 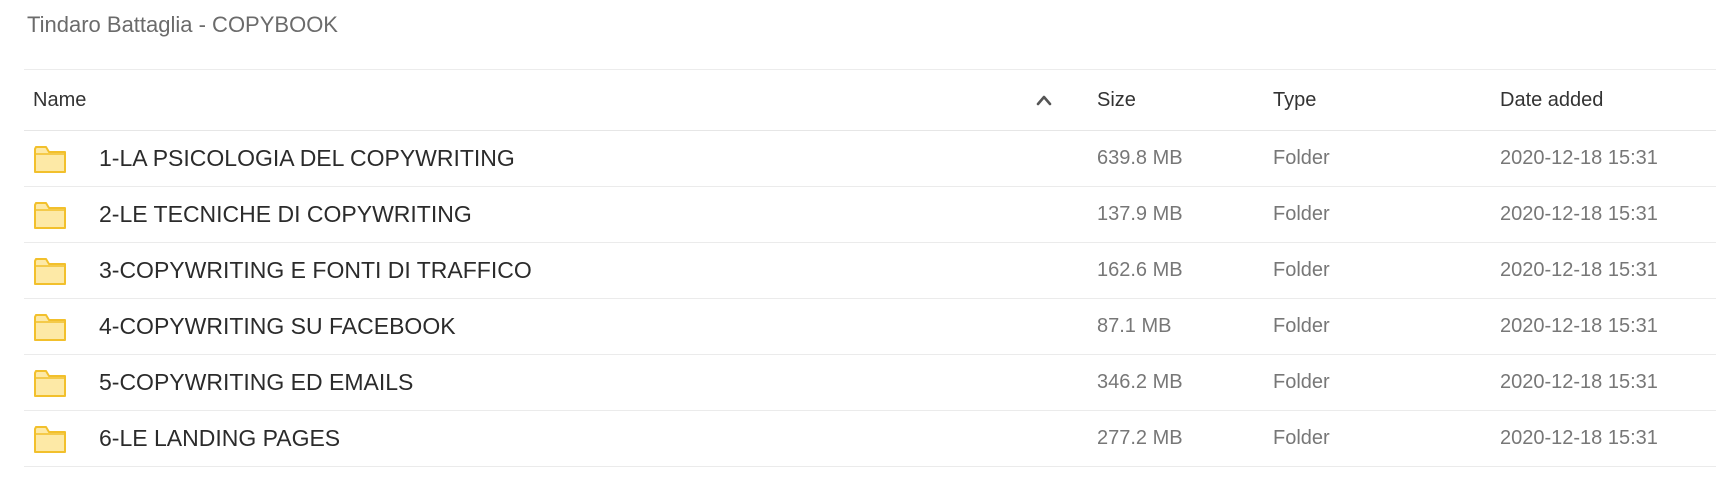 What do you see at coordinates (1140, 158) in the screenshot?
I see `folder-size: 639.8 MB` at bounding box center [1140, 158].